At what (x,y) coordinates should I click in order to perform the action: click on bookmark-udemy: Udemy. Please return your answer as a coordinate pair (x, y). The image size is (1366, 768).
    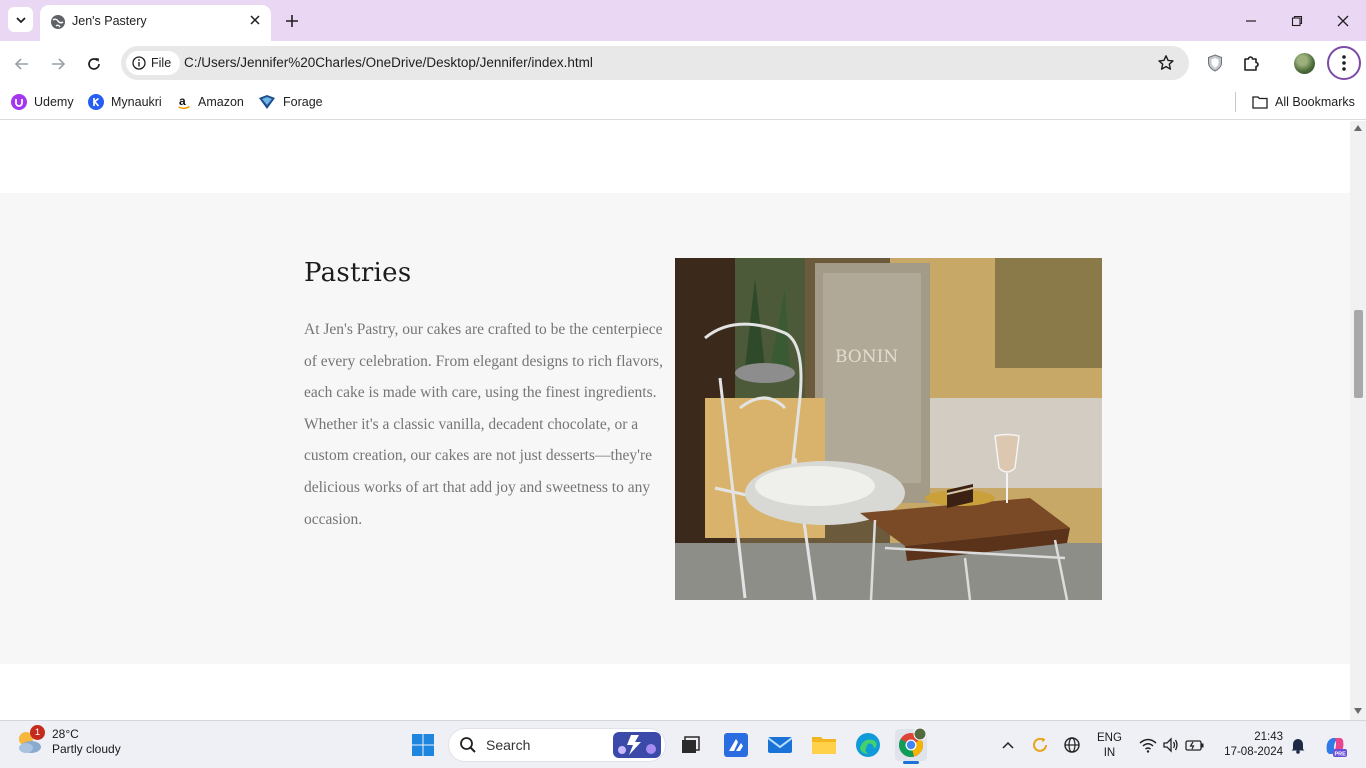
    Looking at the image, I should click on (42, 102).